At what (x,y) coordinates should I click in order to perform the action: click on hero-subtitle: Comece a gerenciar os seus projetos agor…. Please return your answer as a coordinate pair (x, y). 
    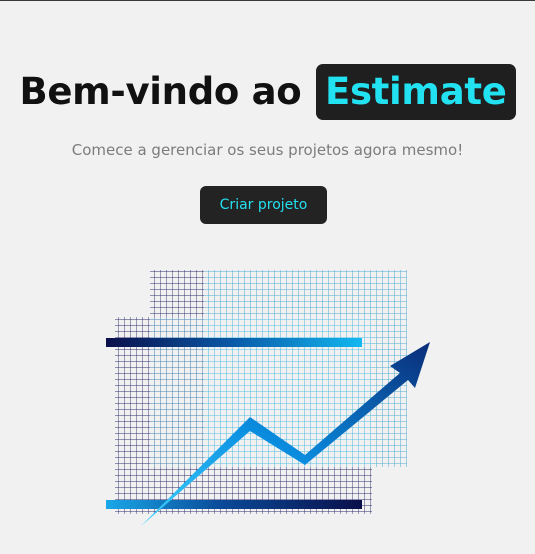
    Looking at the image, I should click on (267, 150).